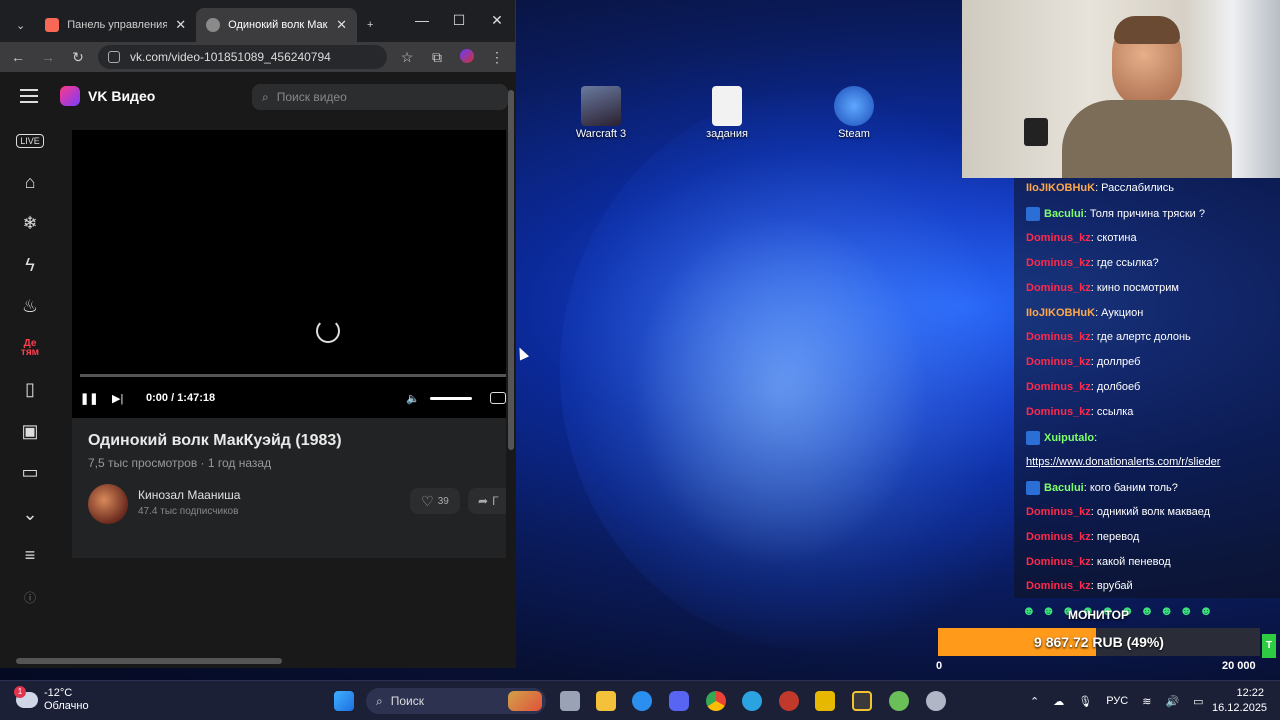 This screenshot has width=1280, height=720. Describe the element at coordinates (789, 701) in the screenshot. I see `app-red-icon` at that location.